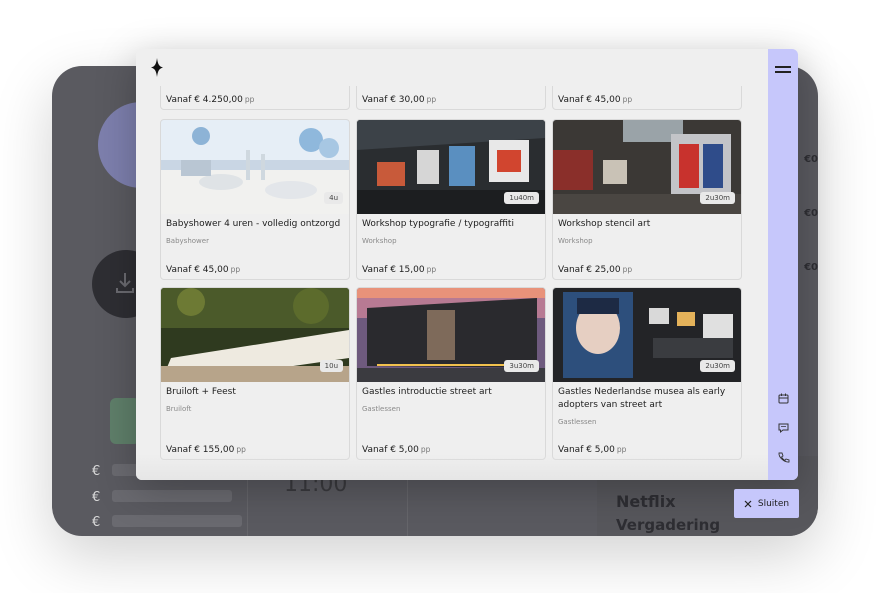 Image resolution: width=876 pixels, height=593 pixels. What do you see at coordinates (427, 392) in the screenshot?
I see `card-title: Gastles introductie street art` at bounding box center [427, 392].